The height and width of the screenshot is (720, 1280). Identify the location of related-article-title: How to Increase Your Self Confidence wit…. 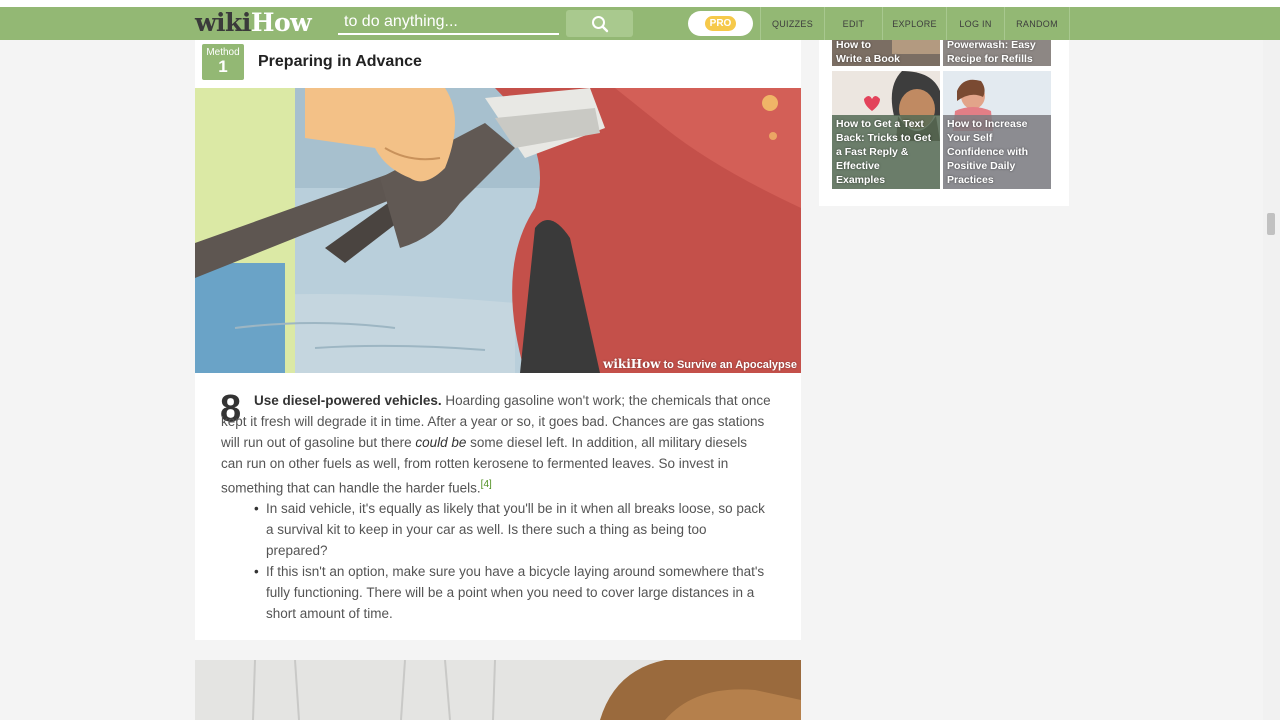
(988, 152).